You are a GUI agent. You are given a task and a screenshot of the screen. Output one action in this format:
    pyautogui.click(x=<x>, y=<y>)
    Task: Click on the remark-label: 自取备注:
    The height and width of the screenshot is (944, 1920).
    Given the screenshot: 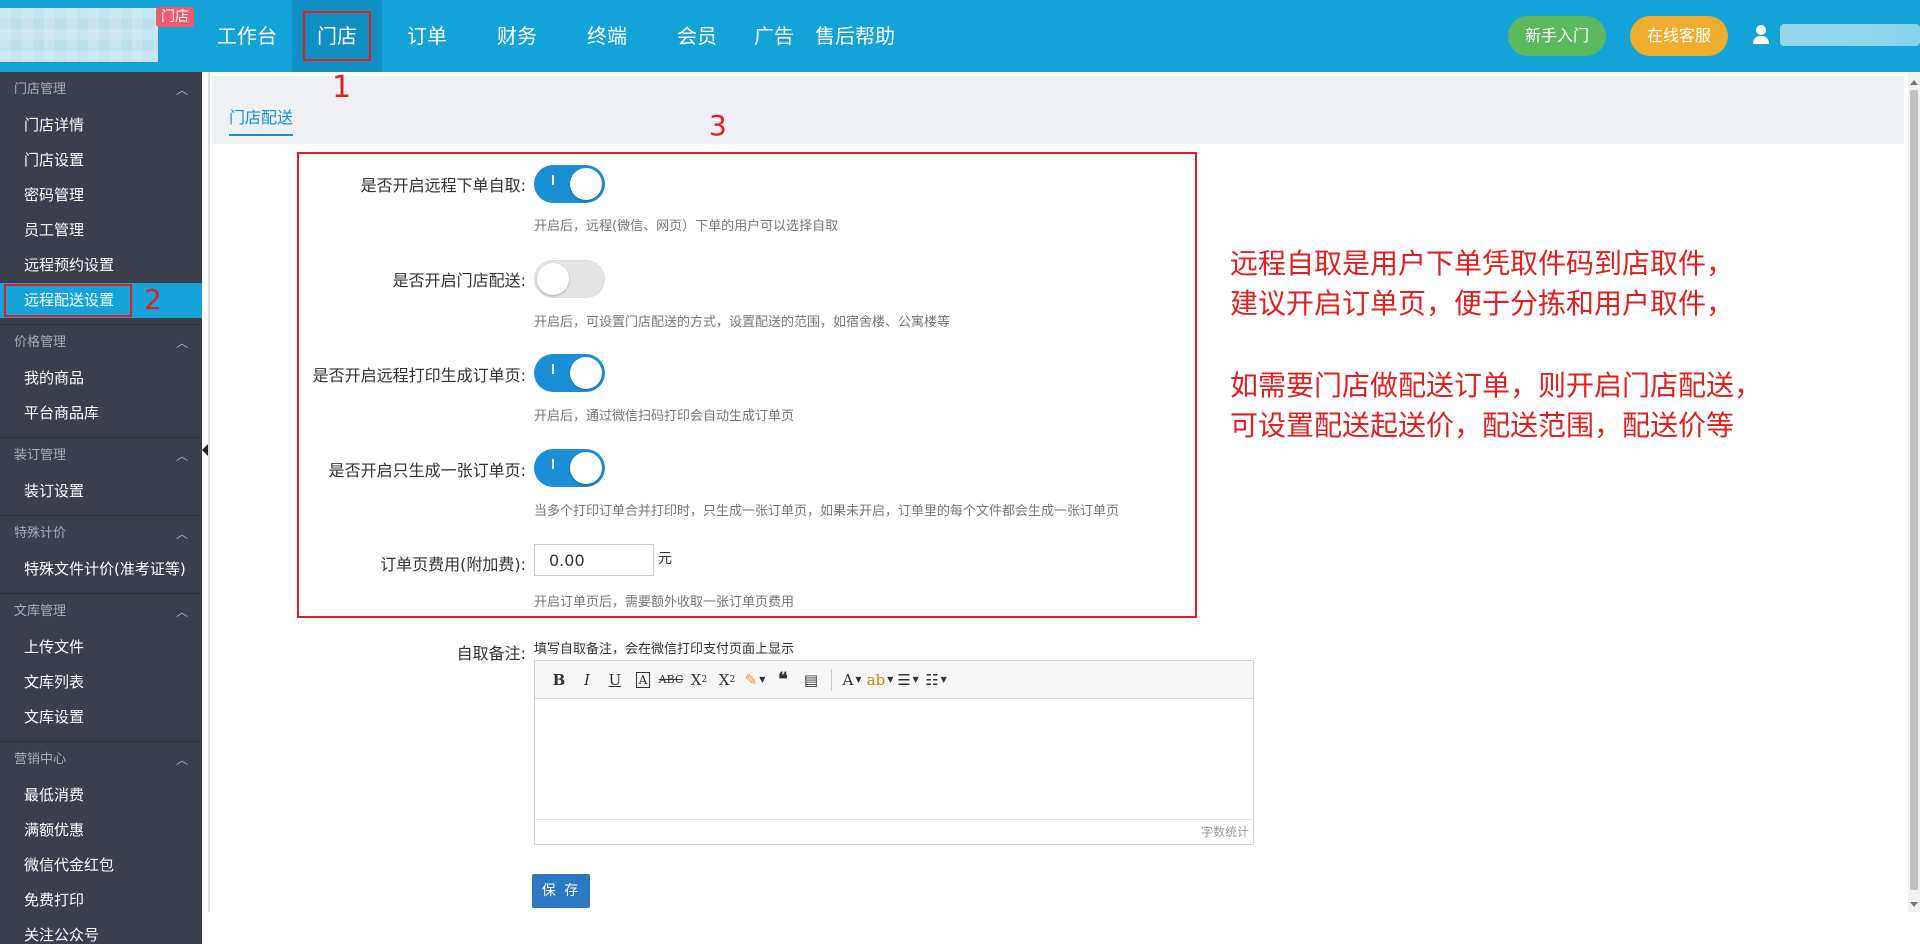 What is the action you would take?
    pyautogui.click(x=491, y=653)
    